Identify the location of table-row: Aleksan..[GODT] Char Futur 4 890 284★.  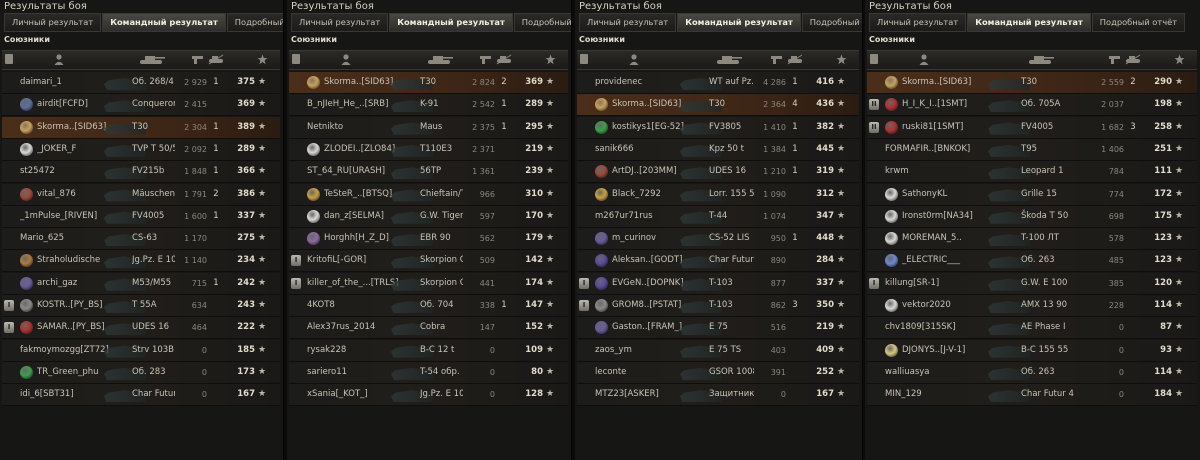
(718, 261).